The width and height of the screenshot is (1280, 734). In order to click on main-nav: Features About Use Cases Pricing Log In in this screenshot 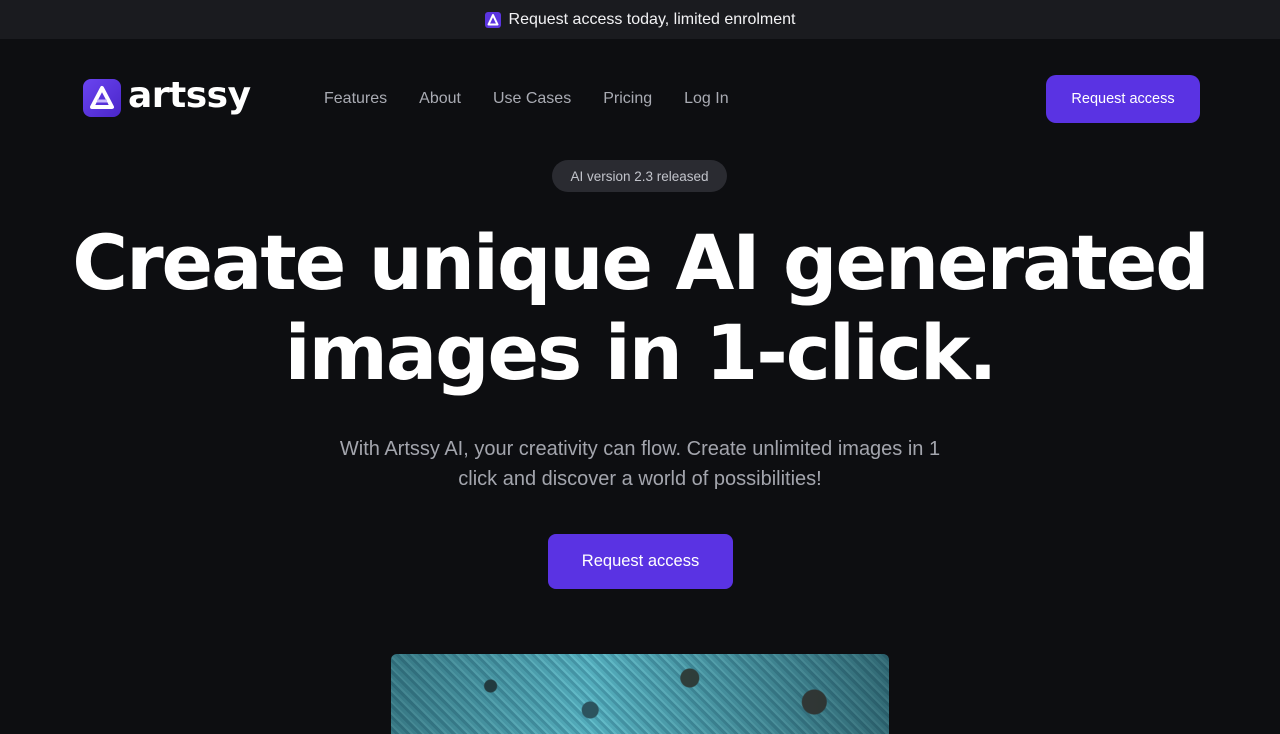, I will do `click(526, 99)`.